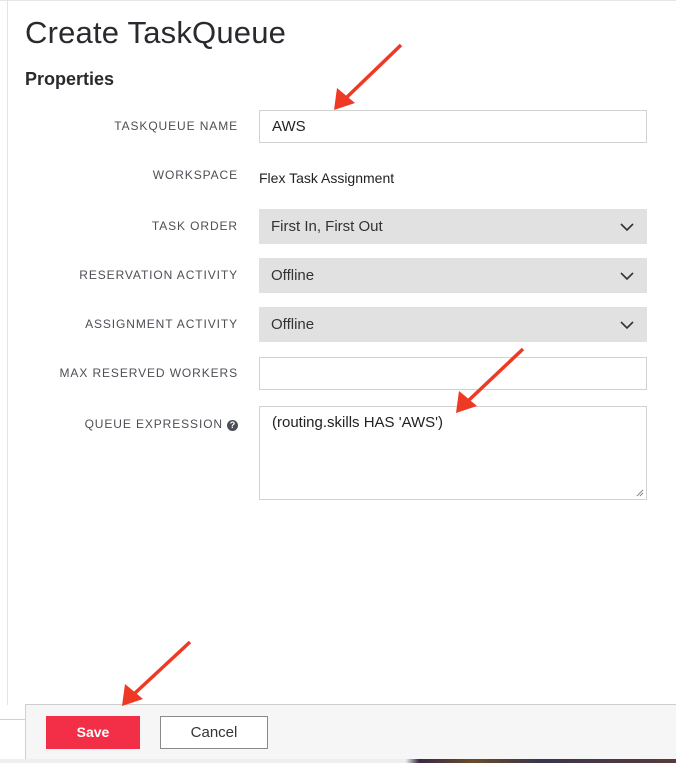  Describe the element at coordinates (156, 32) in the screenshot. I see `page-title: Create TaskQueue` at that location.